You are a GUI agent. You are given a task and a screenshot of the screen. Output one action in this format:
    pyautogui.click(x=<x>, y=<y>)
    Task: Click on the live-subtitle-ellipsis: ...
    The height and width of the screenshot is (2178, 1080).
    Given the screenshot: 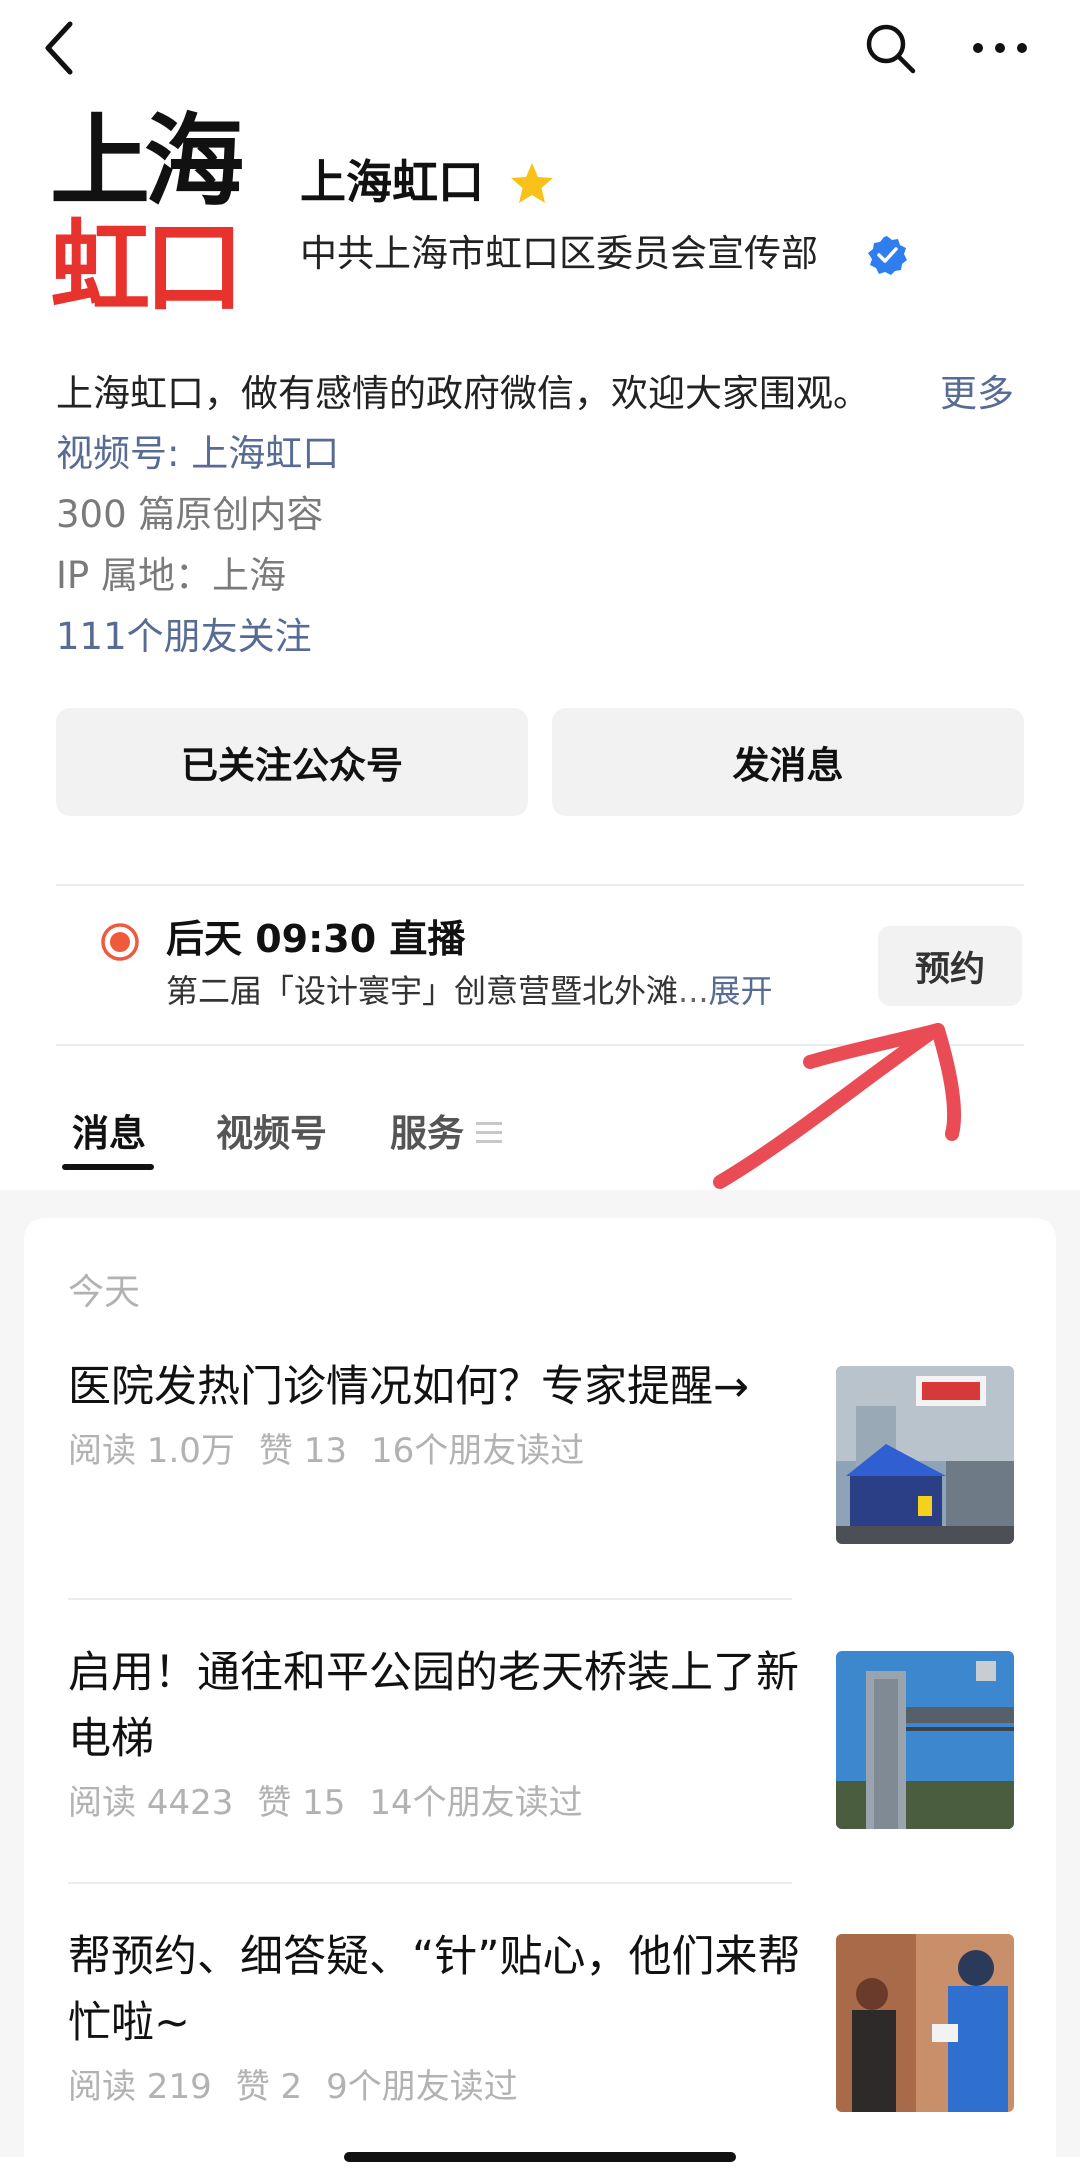 What is the action you would take?
    pyautogui.click(x=693, y=991)
    